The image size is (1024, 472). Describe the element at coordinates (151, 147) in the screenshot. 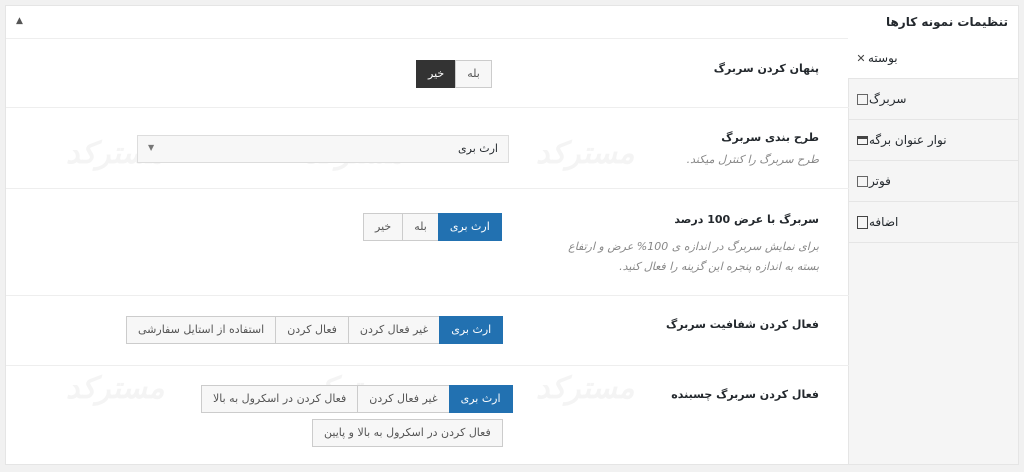

I see `triangle-down-icon: ▼` at that location.